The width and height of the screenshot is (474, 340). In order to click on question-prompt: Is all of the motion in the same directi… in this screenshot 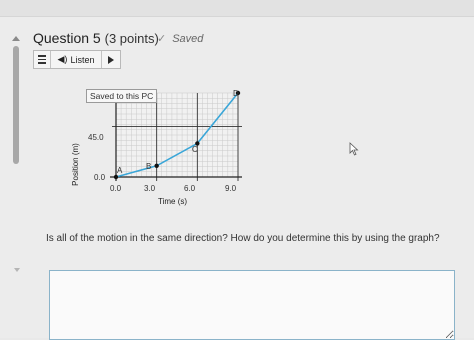, I will do `click(243, 238)`.